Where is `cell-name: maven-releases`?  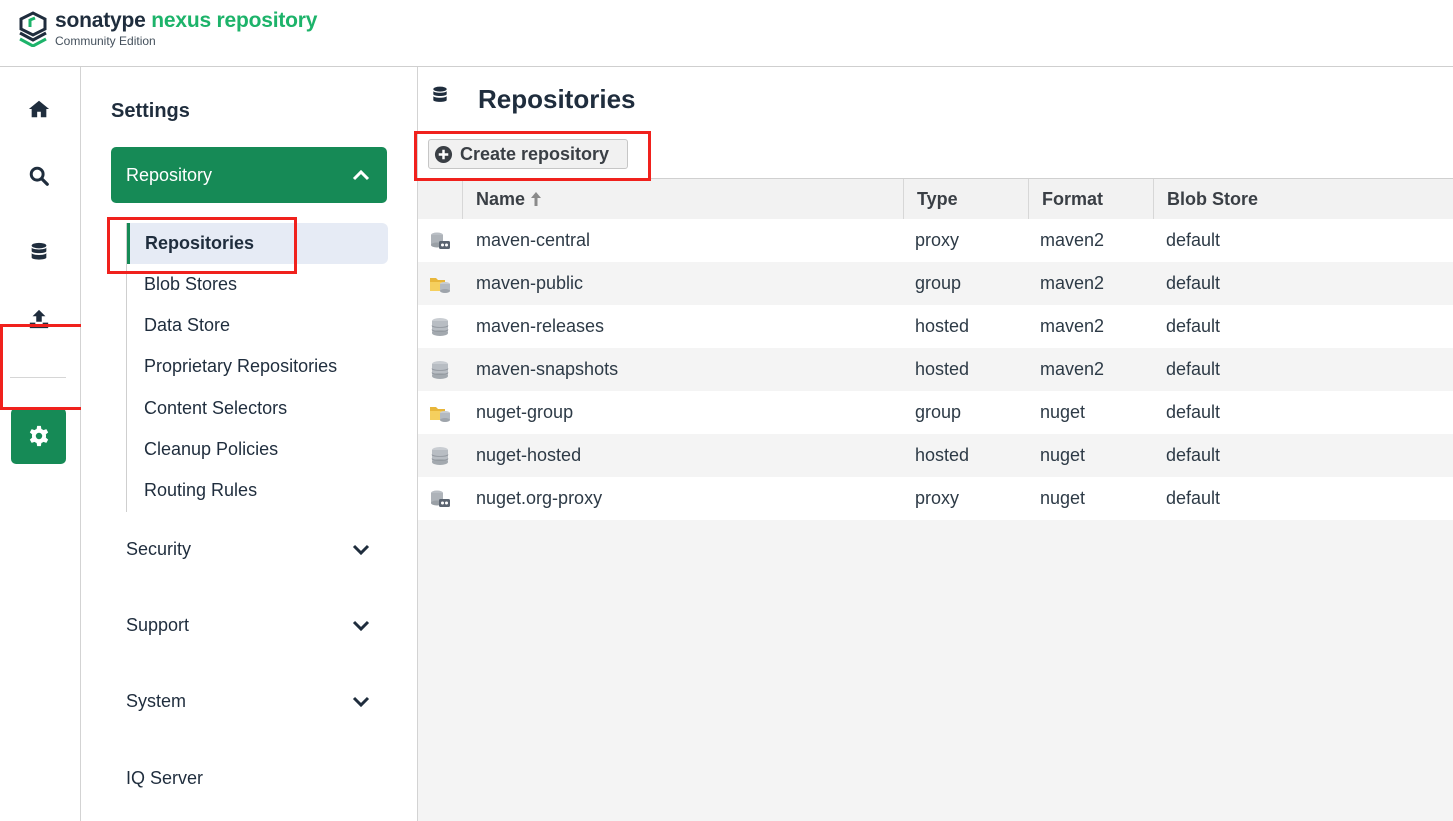 cell-name: maven-releases is located at coordinates (540, 326).